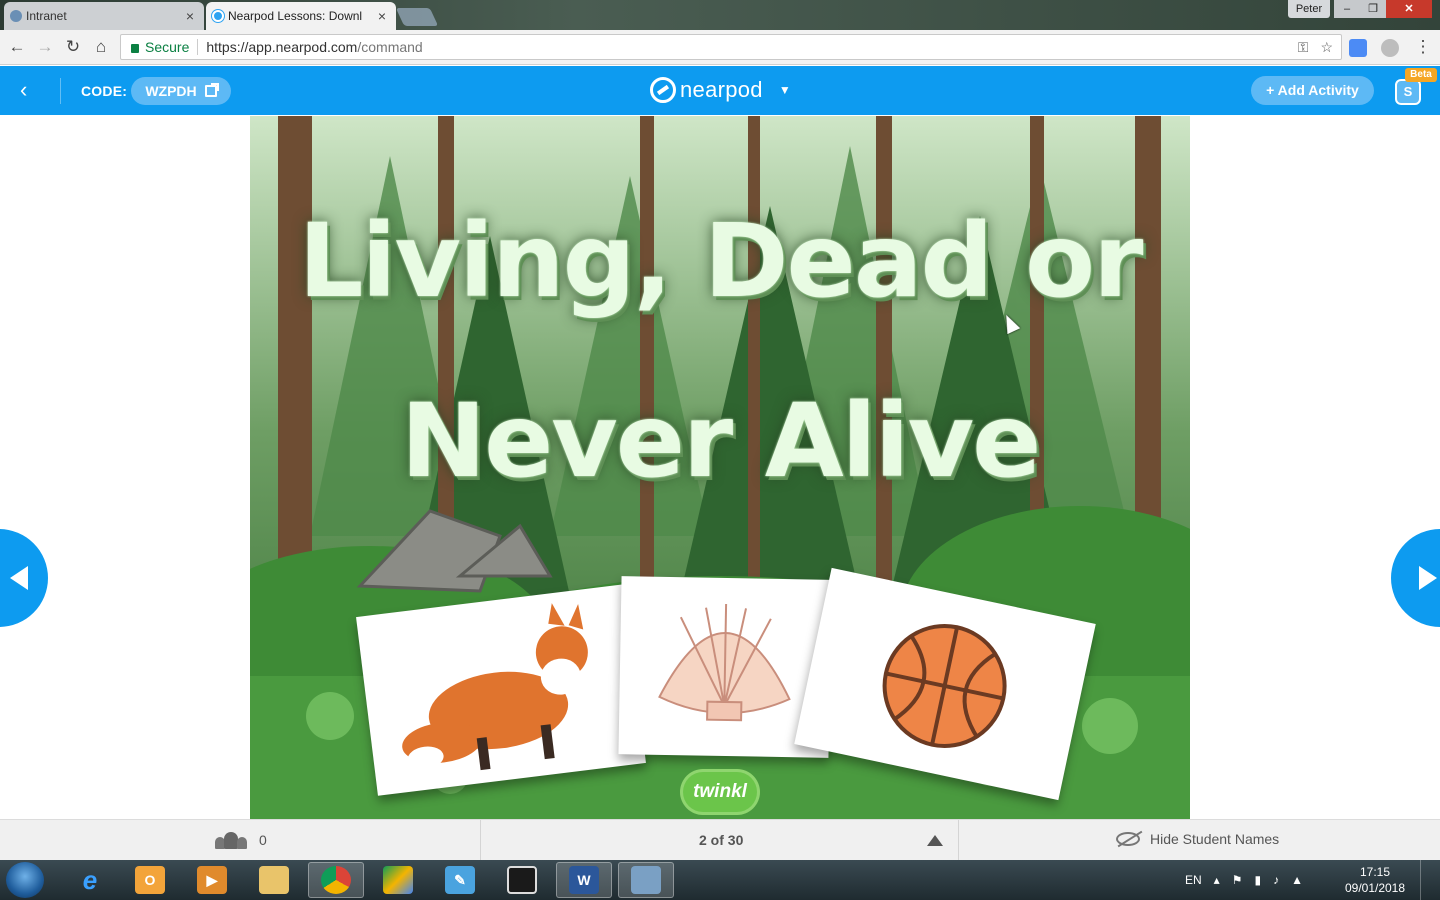  Describe the element at coordinates (1303, 47) in the screenshot. I see `key-icon: ⚿` at that location.